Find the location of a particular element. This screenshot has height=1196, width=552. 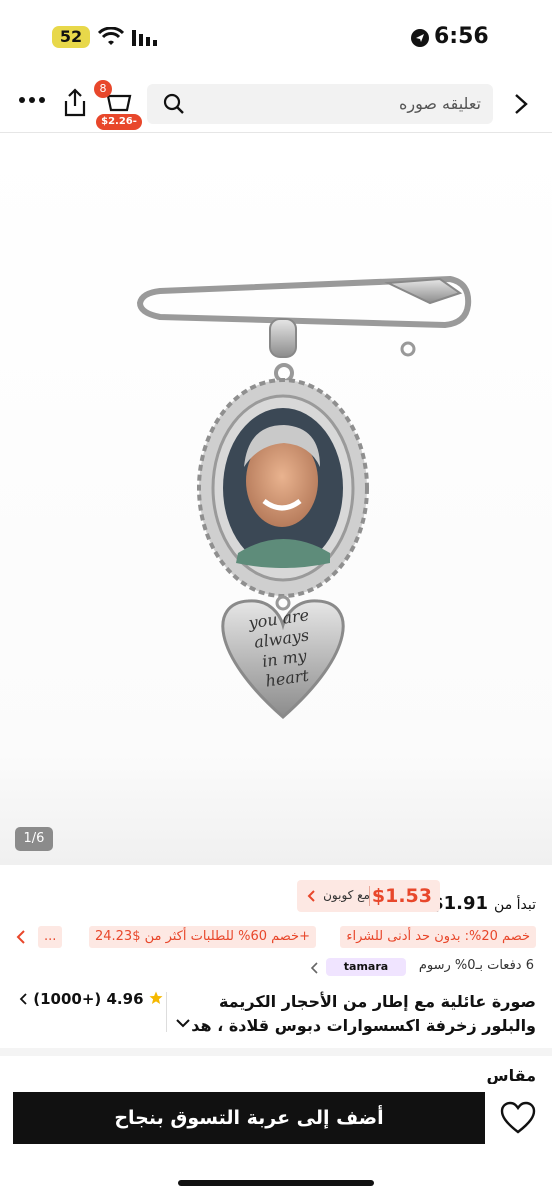

coupon-price-tag: $1.53 مع كوبون is located at coordinates (368, 896).